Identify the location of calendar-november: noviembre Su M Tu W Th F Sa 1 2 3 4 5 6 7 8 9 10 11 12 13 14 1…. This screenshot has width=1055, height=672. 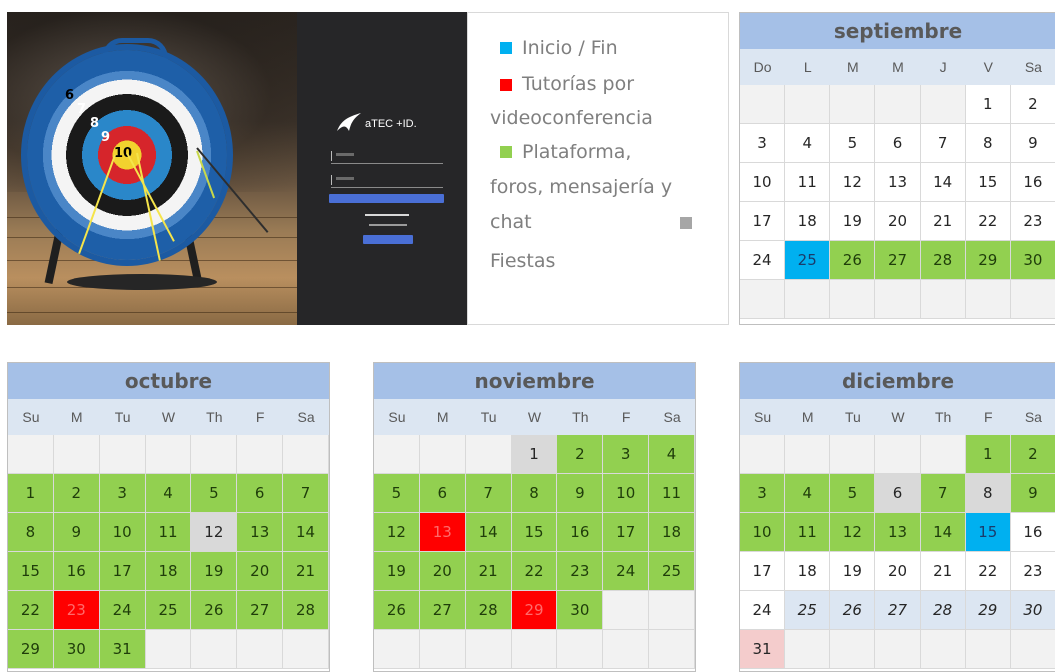
(534, 517).